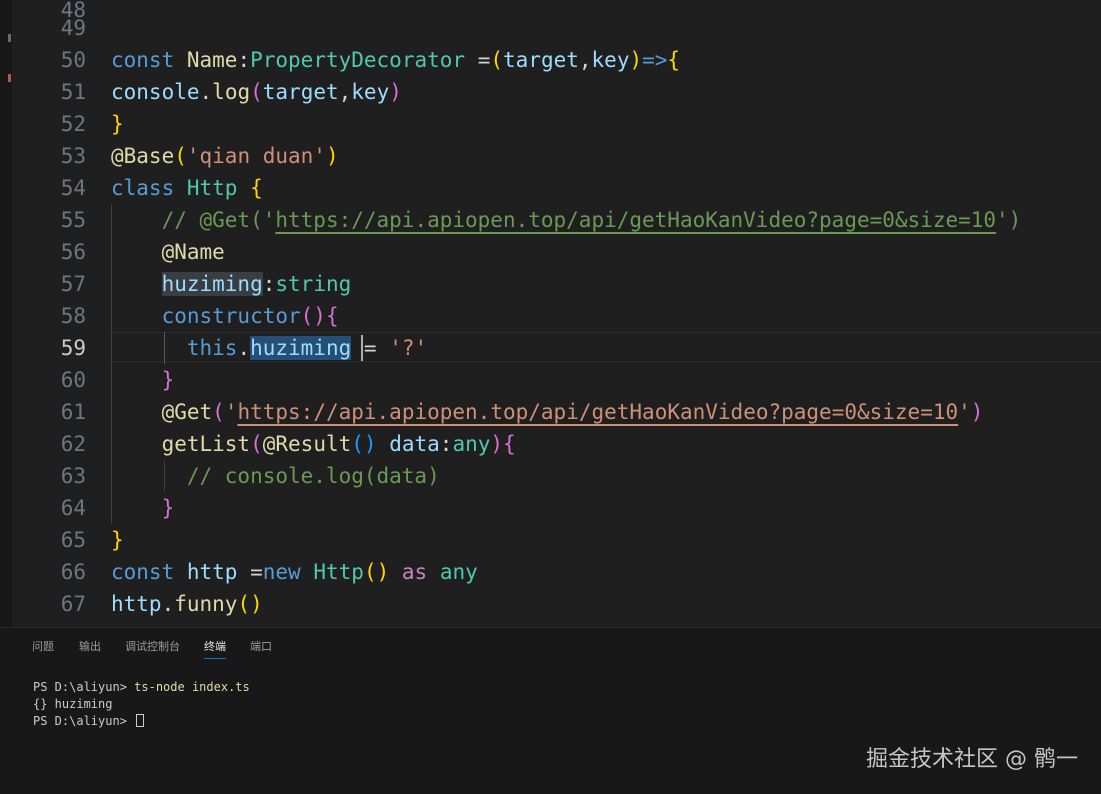 The image size is (1101, 794). What do you see at coordinates (73, 60) in the screenshot?
I see `line-number: 50` at bounding box center [73, 60].